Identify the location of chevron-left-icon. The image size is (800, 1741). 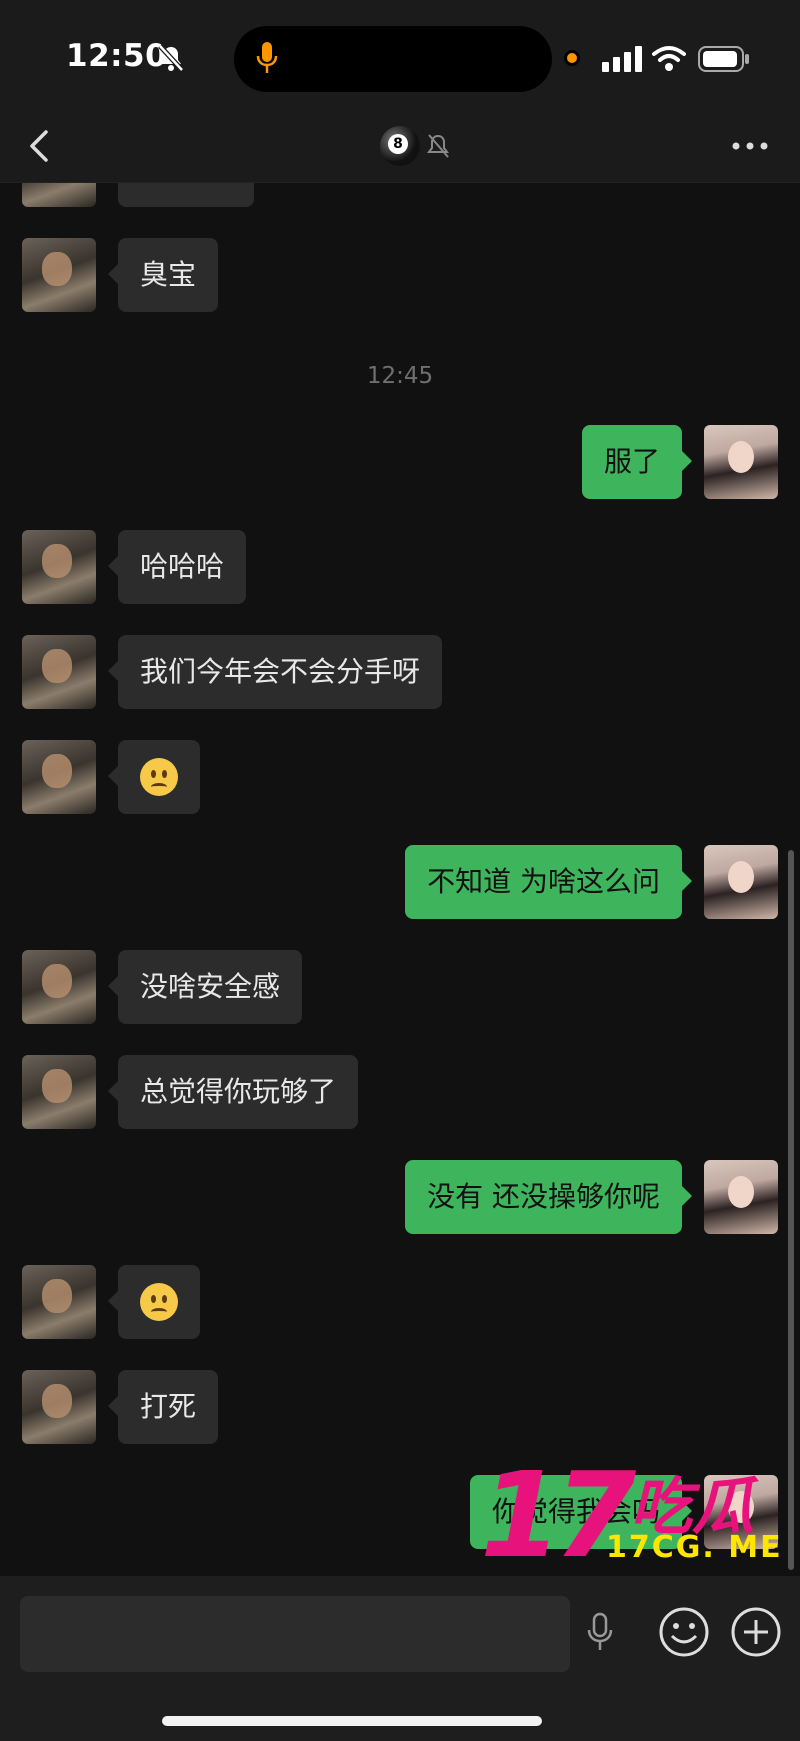
(40, 146).